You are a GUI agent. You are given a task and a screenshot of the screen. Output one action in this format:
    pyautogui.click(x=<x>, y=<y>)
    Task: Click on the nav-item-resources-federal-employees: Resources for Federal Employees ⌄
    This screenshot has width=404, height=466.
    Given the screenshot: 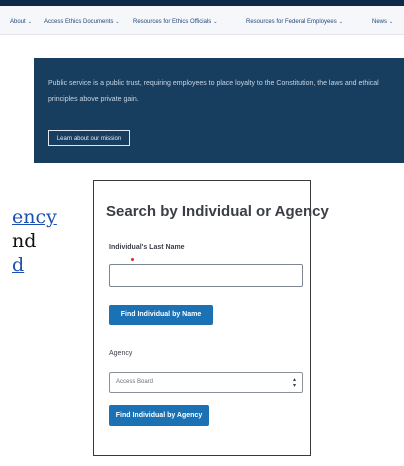 What is the action you would take?
    pyautogui.click(x=294, y=22)
    